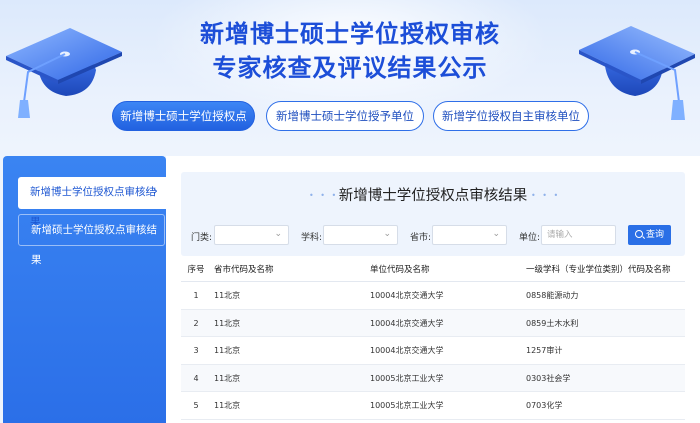 Image resolution: width=700 pixels, height=423 pixels. I want to click on header-unit: 单位代码及名称, so click(400, 270).